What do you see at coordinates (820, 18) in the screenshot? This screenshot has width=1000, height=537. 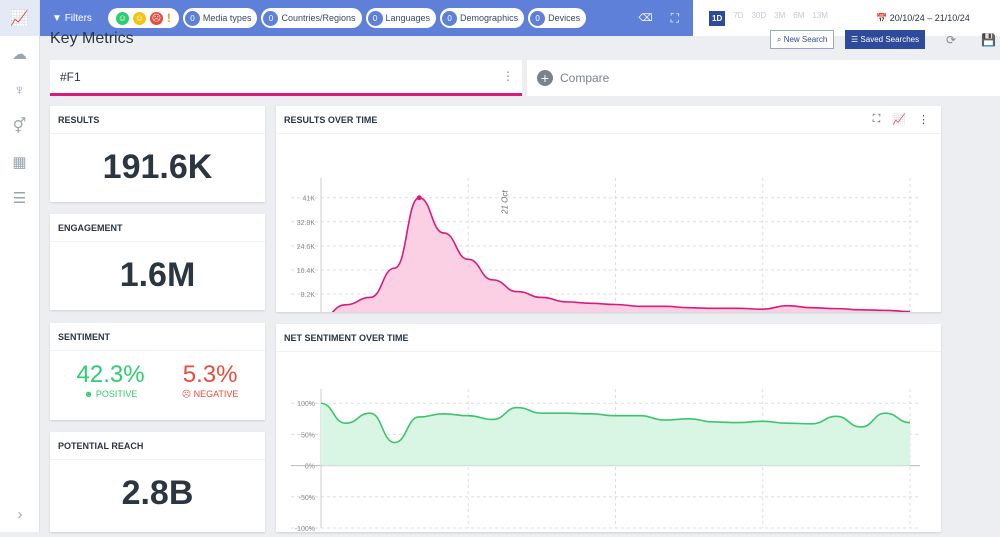 I see `range-13m: 13M` at bounding box center [820, 18].